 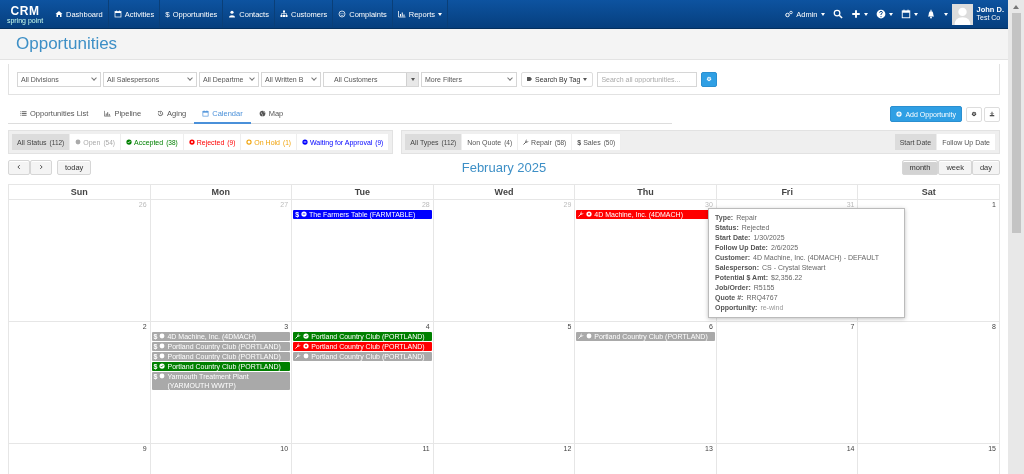 I want to click on gears-icon, so click(x=789, y=14).